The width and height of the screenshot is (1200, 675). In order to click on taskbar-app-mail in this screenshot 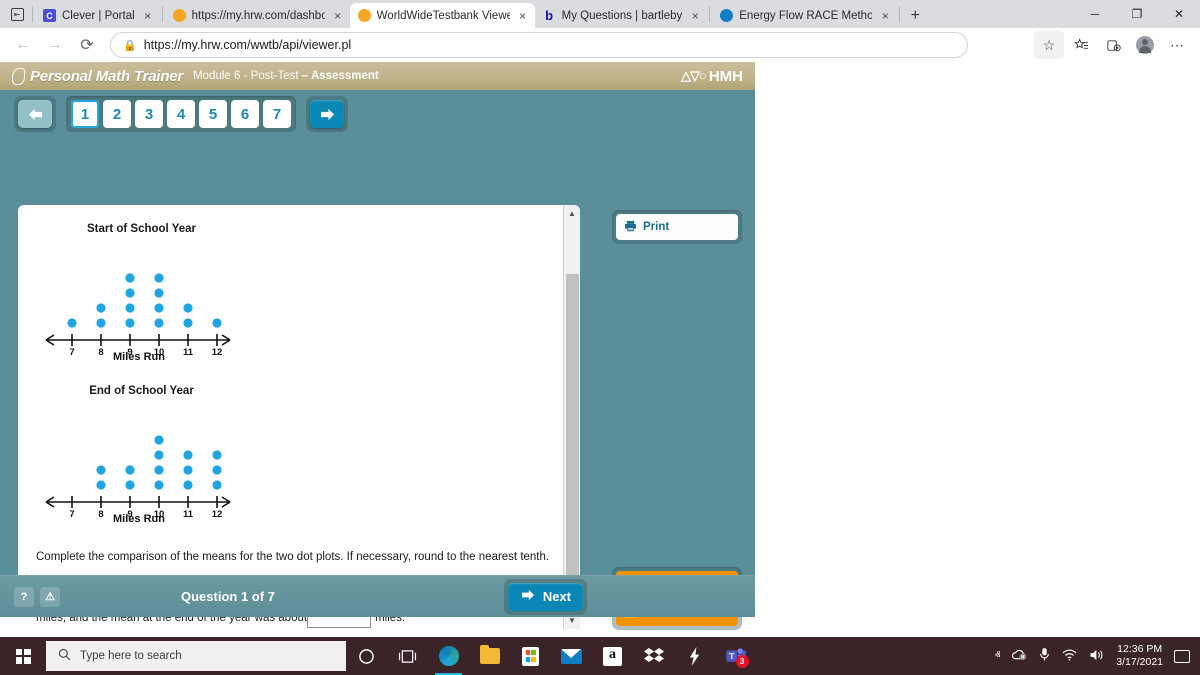, I will do `click(571, 656)`.